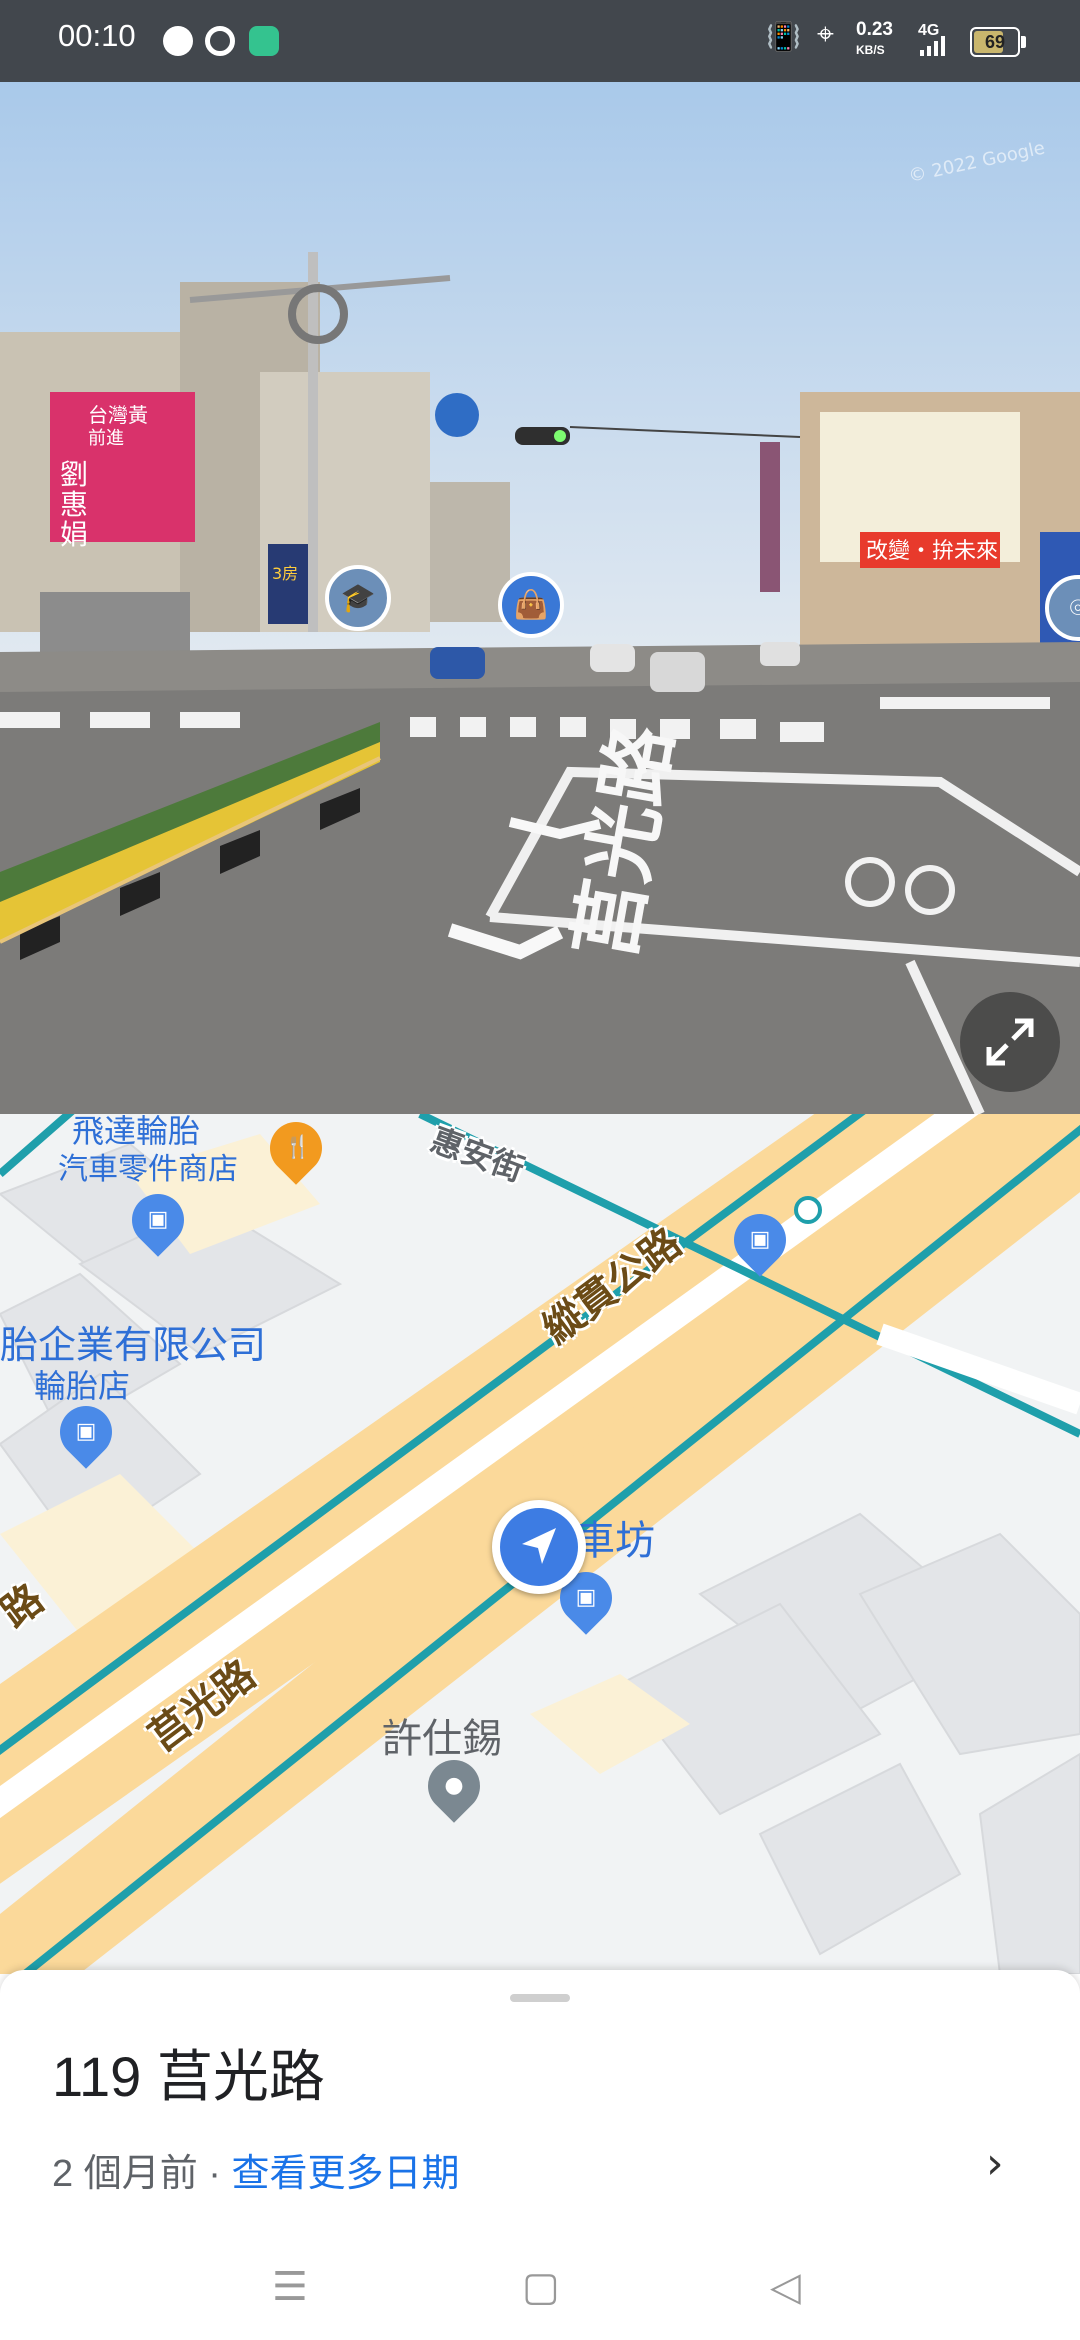 The height and width of the screenshot is (2340, 1080). Describe the element at coordinates (345, 2174) in the screenshot. I see `see-more-dates-link: 查看更多日期` at that location.